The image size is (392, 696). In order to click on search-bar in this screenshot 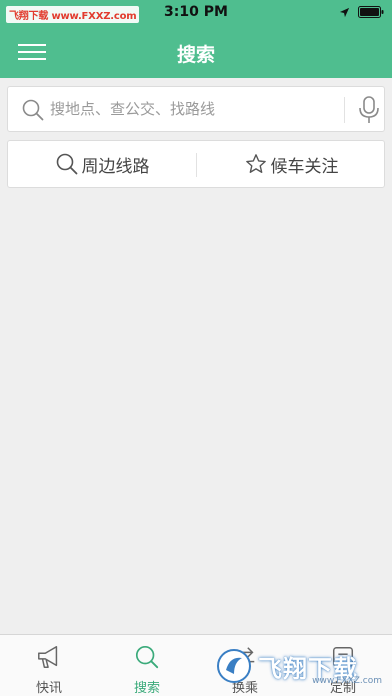, I will do `click(196, 109)`.